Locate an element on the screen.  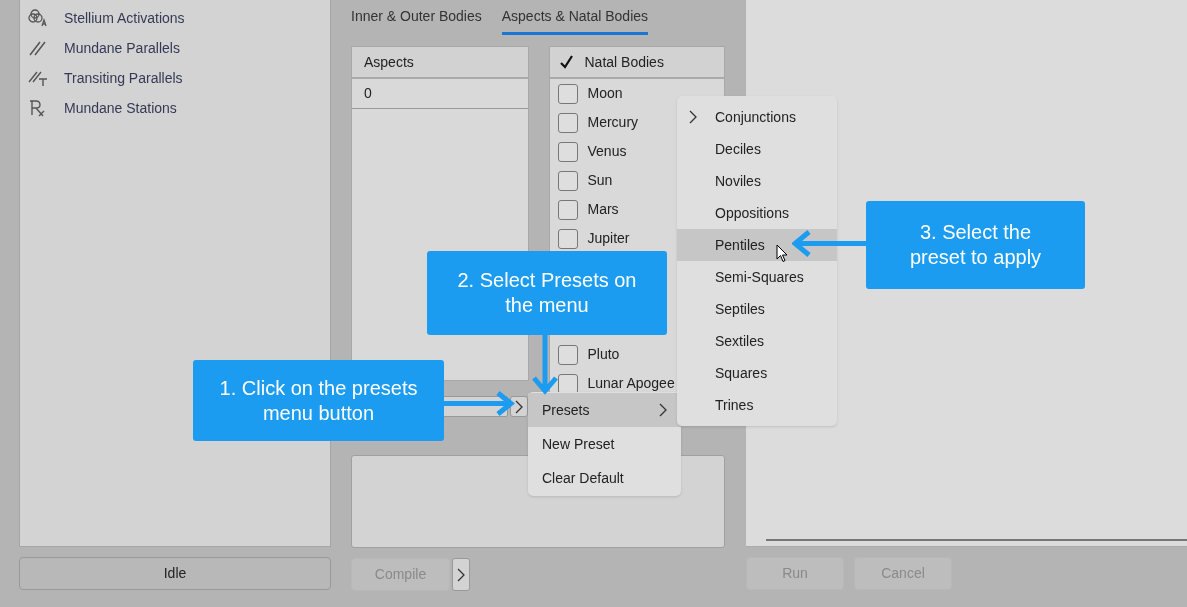
menu-item: Noviles is located at coordinates (757, 181).